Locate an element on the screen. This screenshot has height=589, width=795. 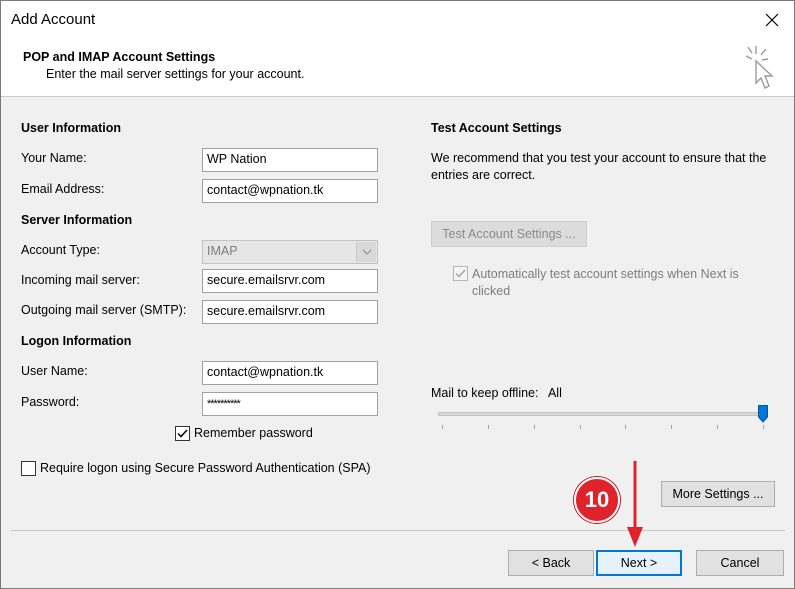
logon-info-heading: Logon Information is located at coordinates (76, 341).